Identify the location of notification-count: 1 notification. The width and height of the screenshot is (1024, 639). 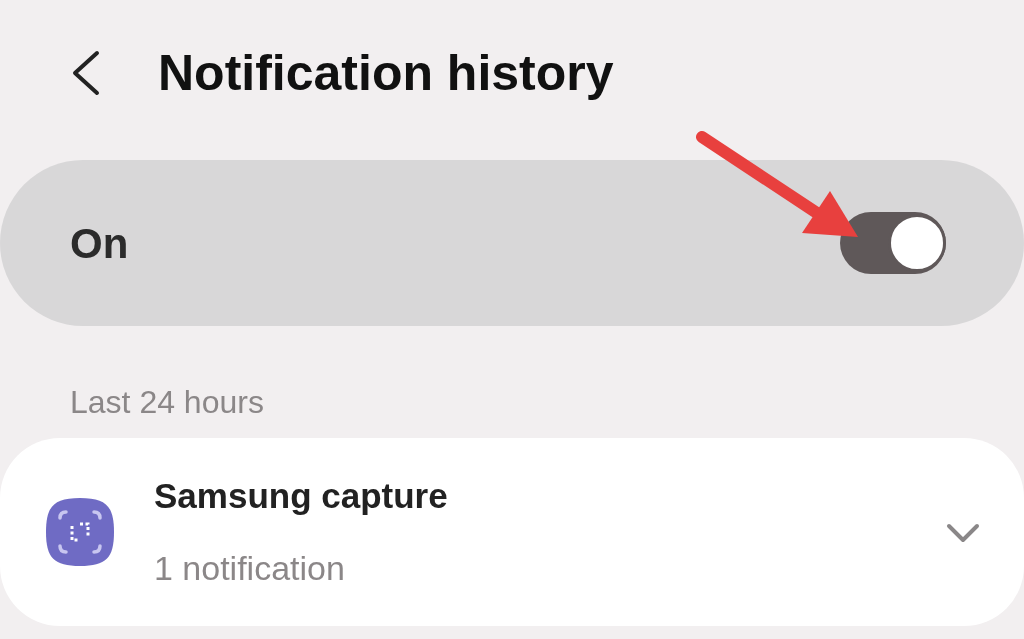
(250, 568).